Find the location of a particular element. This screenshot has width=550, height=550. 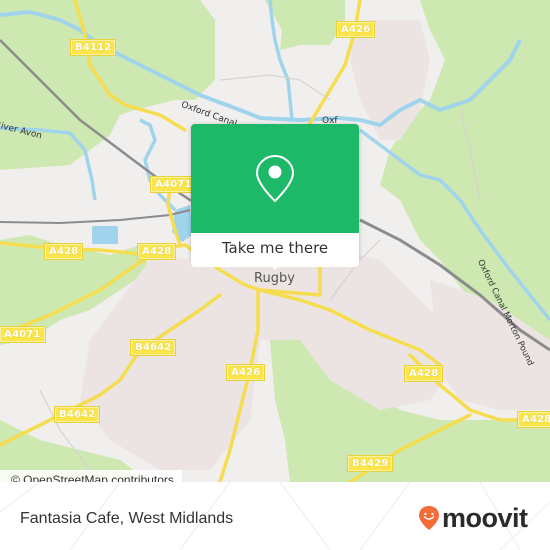

moovit-pin-icon is located at coordinates (429, 518).